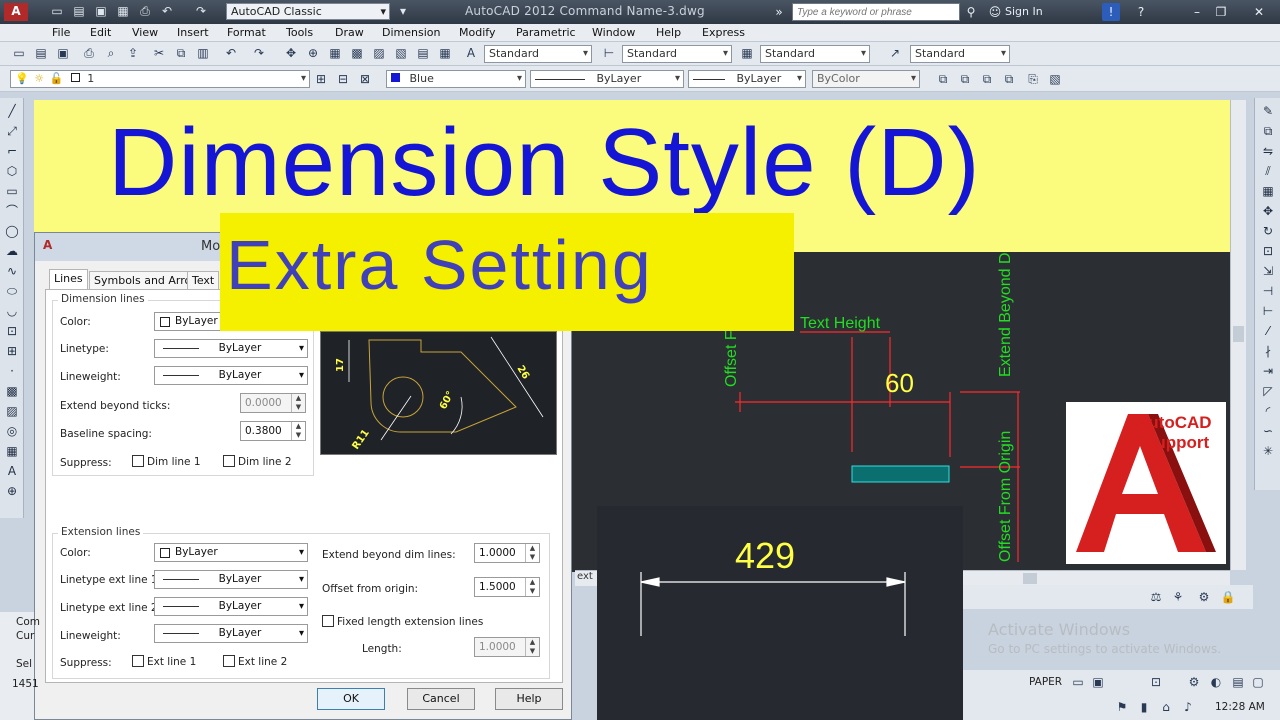 This screenshot has height=720, width=1280. Describe the element at coordinates (815, 54) in the screenshot. I see `table-style-select: Standard` at that location.